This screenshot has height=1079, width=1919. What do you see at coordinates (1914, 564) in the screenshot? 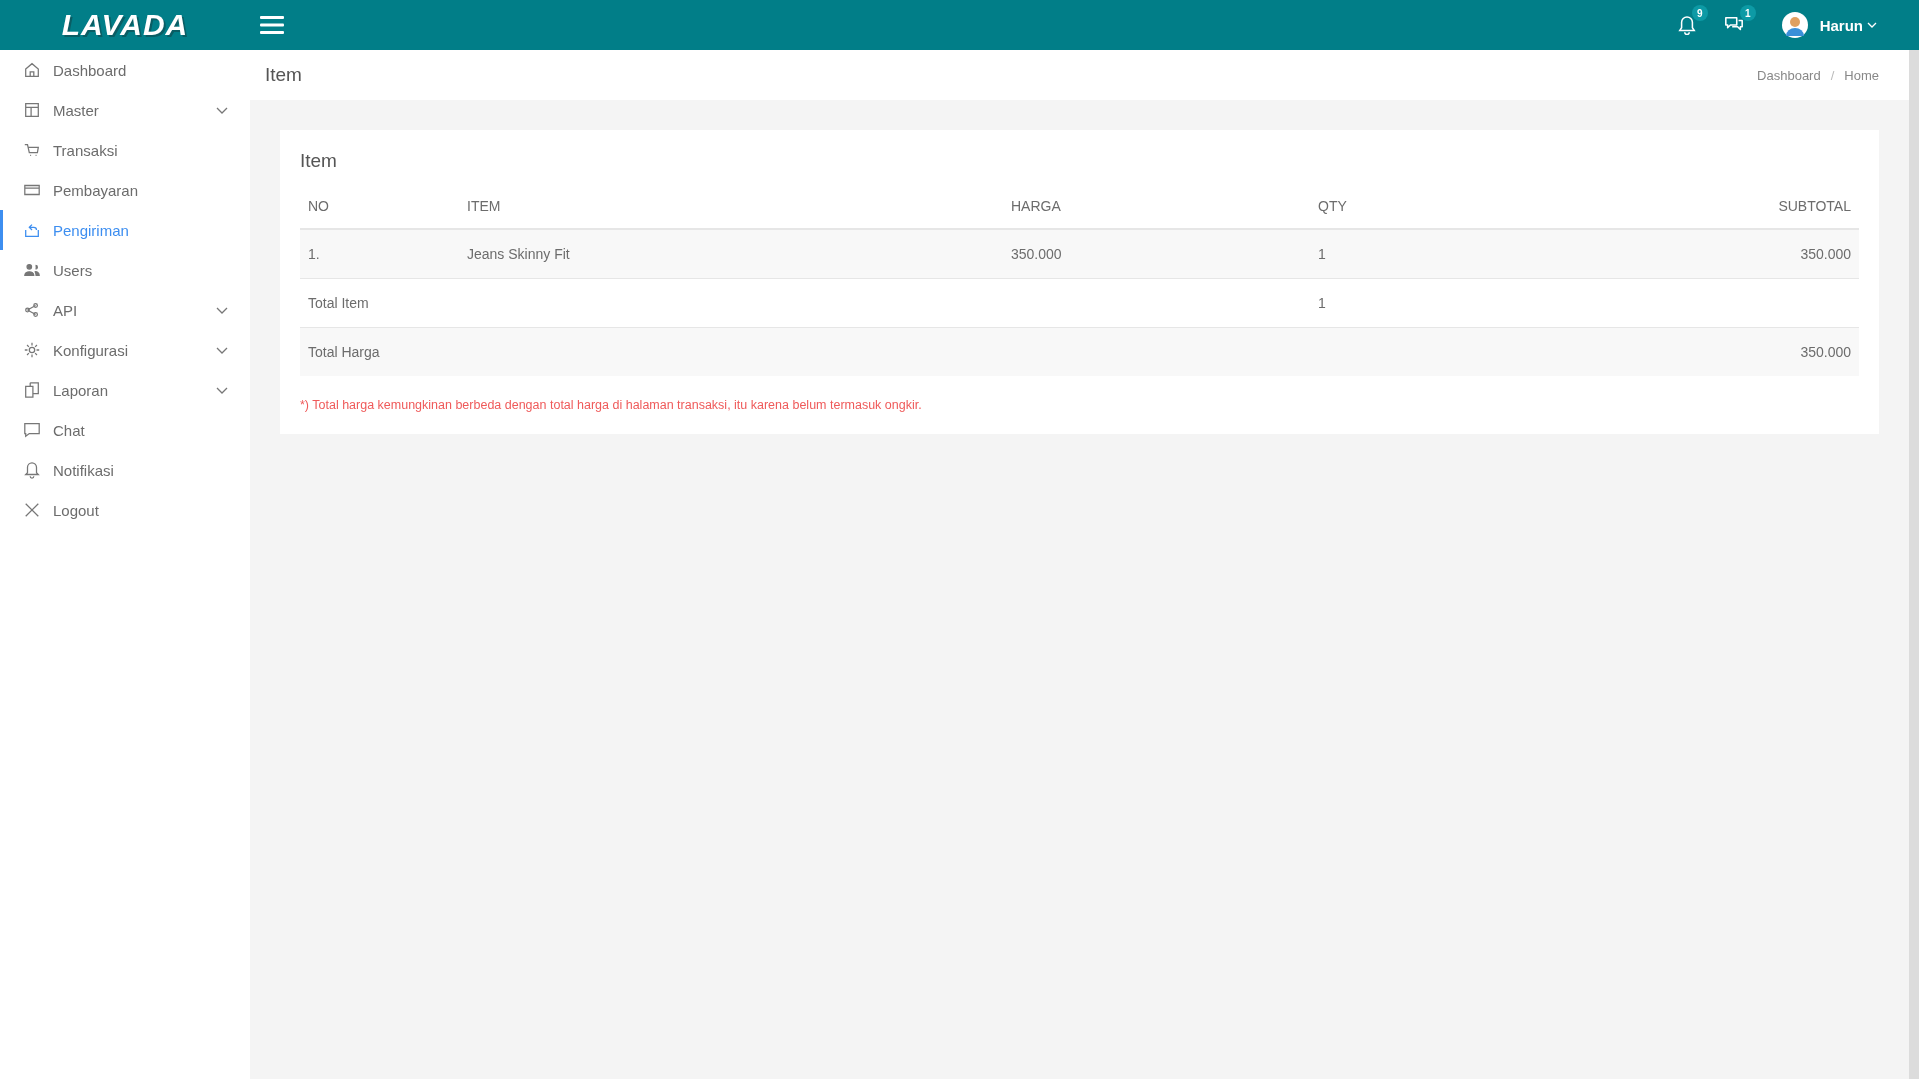
I see `scrollbar` at bounding box center [1914, 564].